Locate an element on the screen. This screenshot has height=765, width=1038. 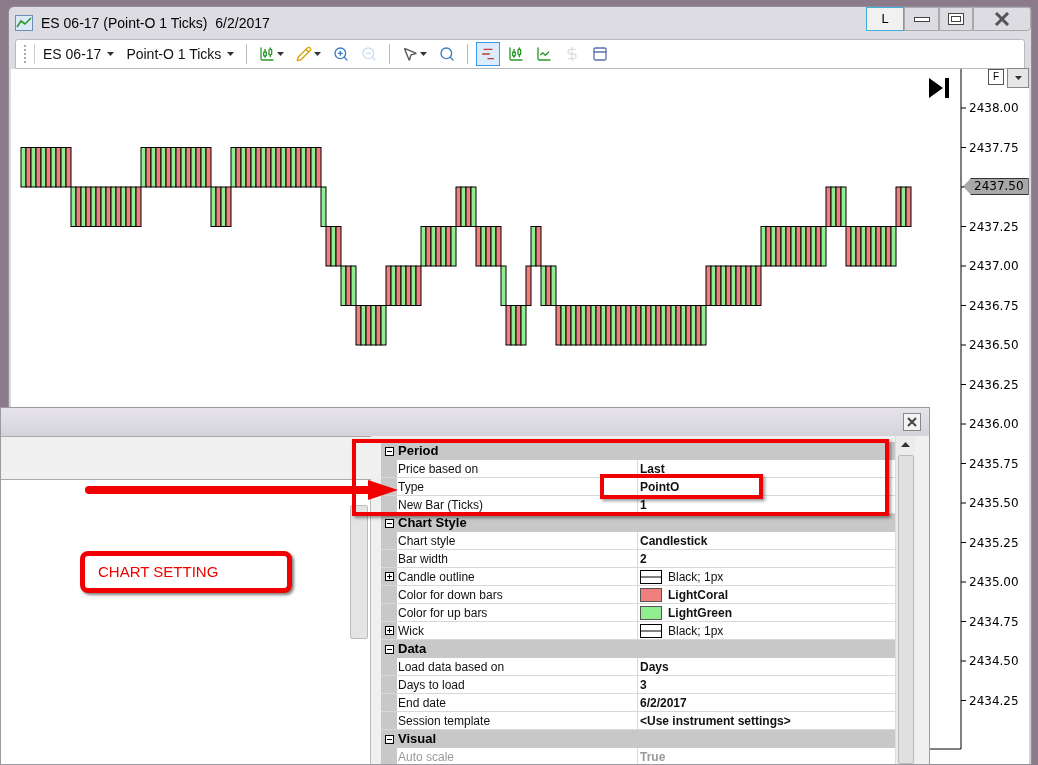
property-row: Chart style Candlestick is located at coordinates (638, 541).